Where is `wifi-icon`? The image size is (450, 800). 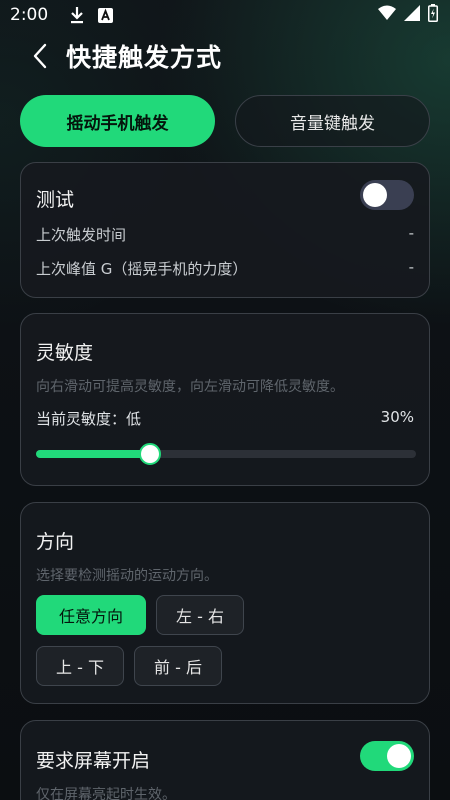
wifi-icon is located at coordinates (387, 15).